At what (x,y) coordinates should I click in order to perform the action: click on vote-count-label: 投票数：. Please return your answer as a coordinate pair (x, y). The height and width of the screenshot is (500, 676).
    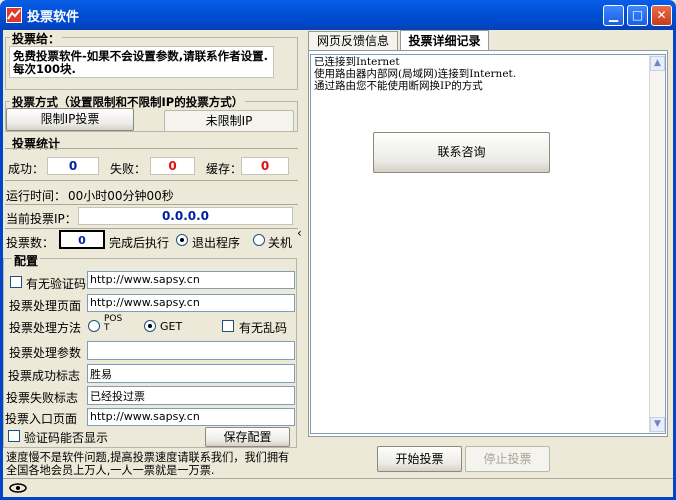
    Looking at the image, I should click on (30, 243).